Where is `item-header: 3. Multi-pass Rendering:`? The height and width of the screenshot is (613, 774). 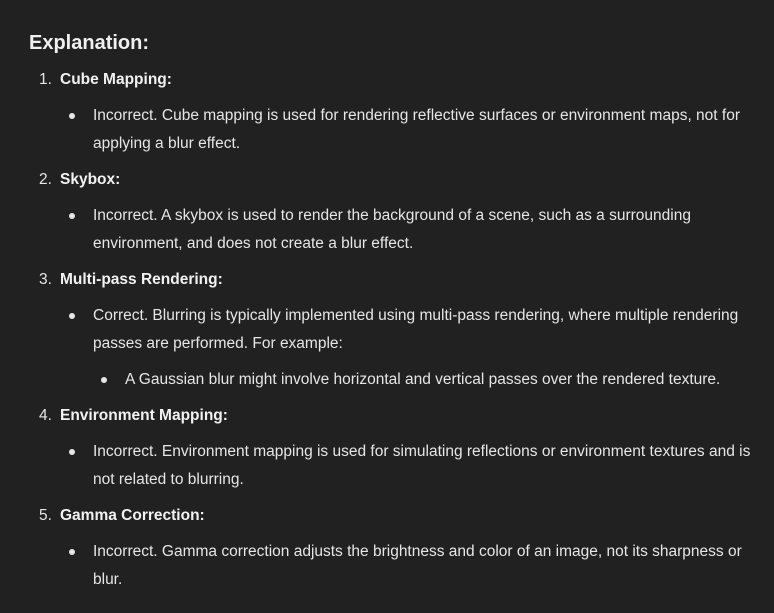
item-header: 3. Multi-pass Rendering: is located at coordinates (404, 280).